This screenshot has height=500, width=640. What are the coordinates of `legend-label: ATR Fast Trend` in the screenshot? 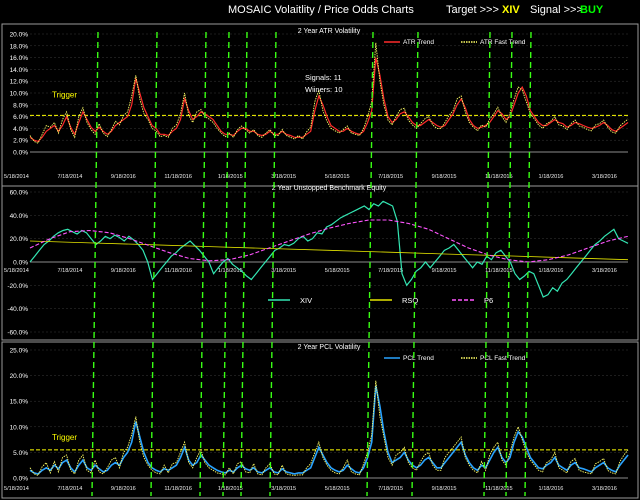 It's located at (503, 42).